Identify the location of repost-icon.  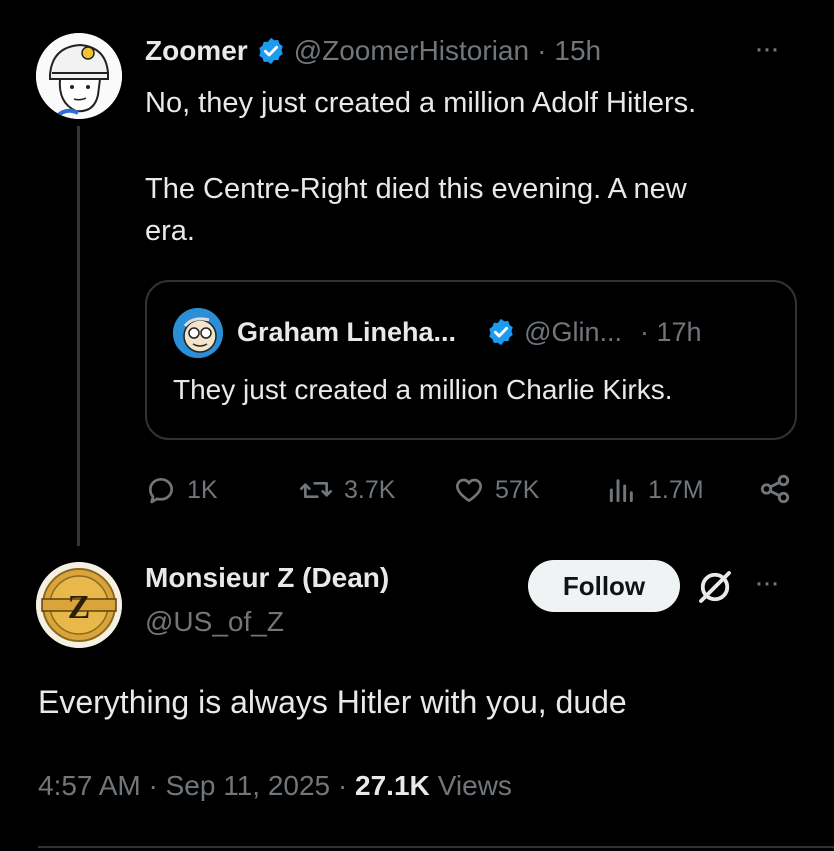
(316, 490).